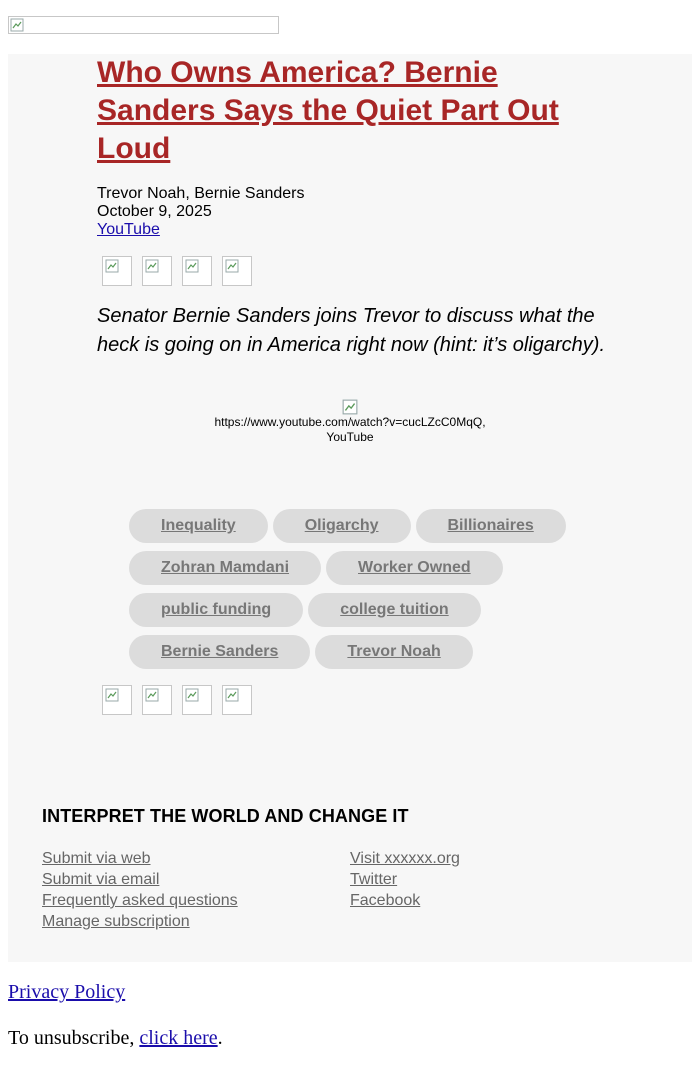 The height and width of the screenshot is (1070, 700). What do you see at coordinates (350, 437) in the screenshot?
I see `video-caption-source: YouTube` at bounding box center [350, 437].